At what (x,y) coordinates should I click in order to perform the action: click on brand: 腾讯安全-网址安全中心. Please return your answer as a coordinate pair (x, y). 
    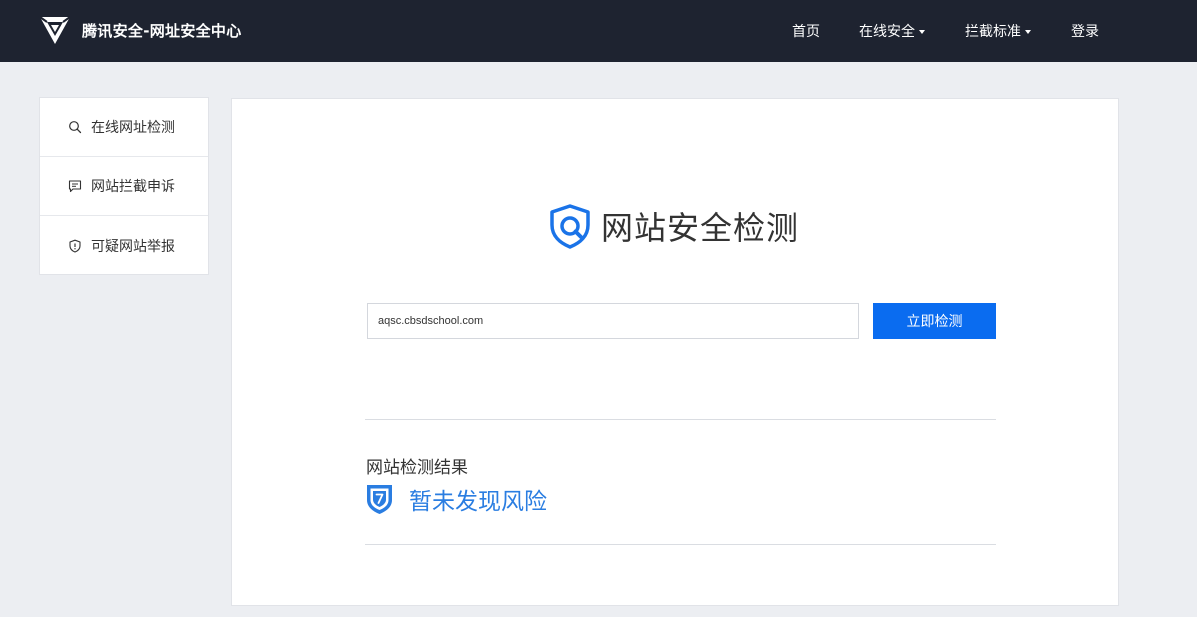
    Looking at the image, I should click on (140, 30).